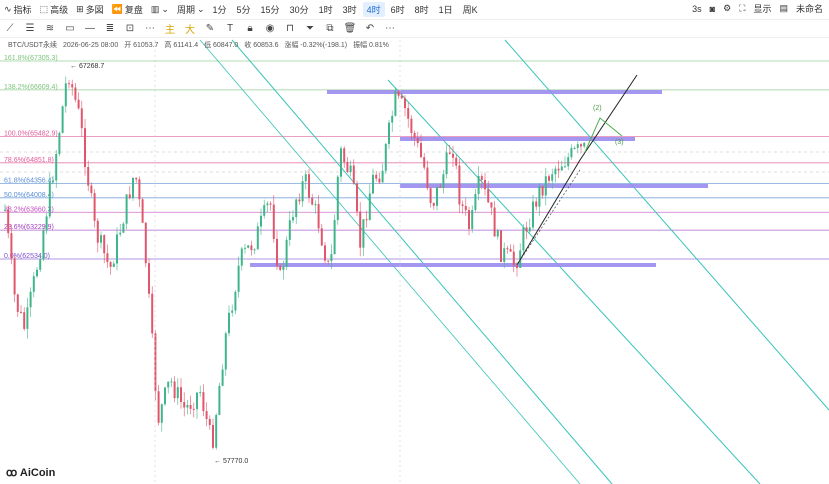 Image resolution: width=829 pixels, height=484 pixels. What do you see at coordinates (130, 28) in the screenshot?
I see `measure-tool-icon: ⊡` at bounding box center [130, 28].